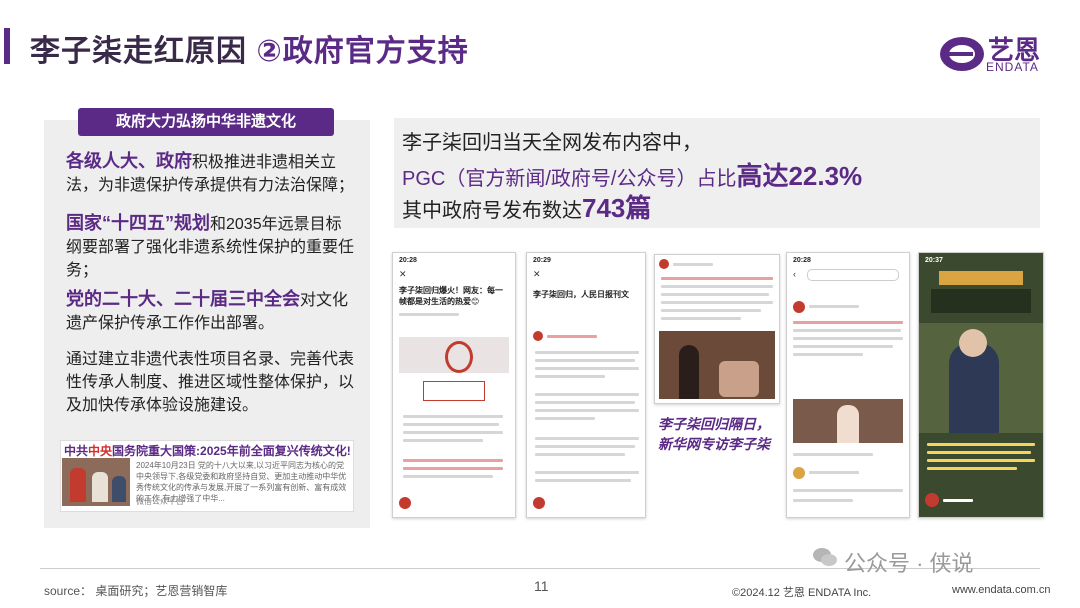  I want to click on footer-source: source： 桌面研究；艺恩营销智库, so click(136, 591).